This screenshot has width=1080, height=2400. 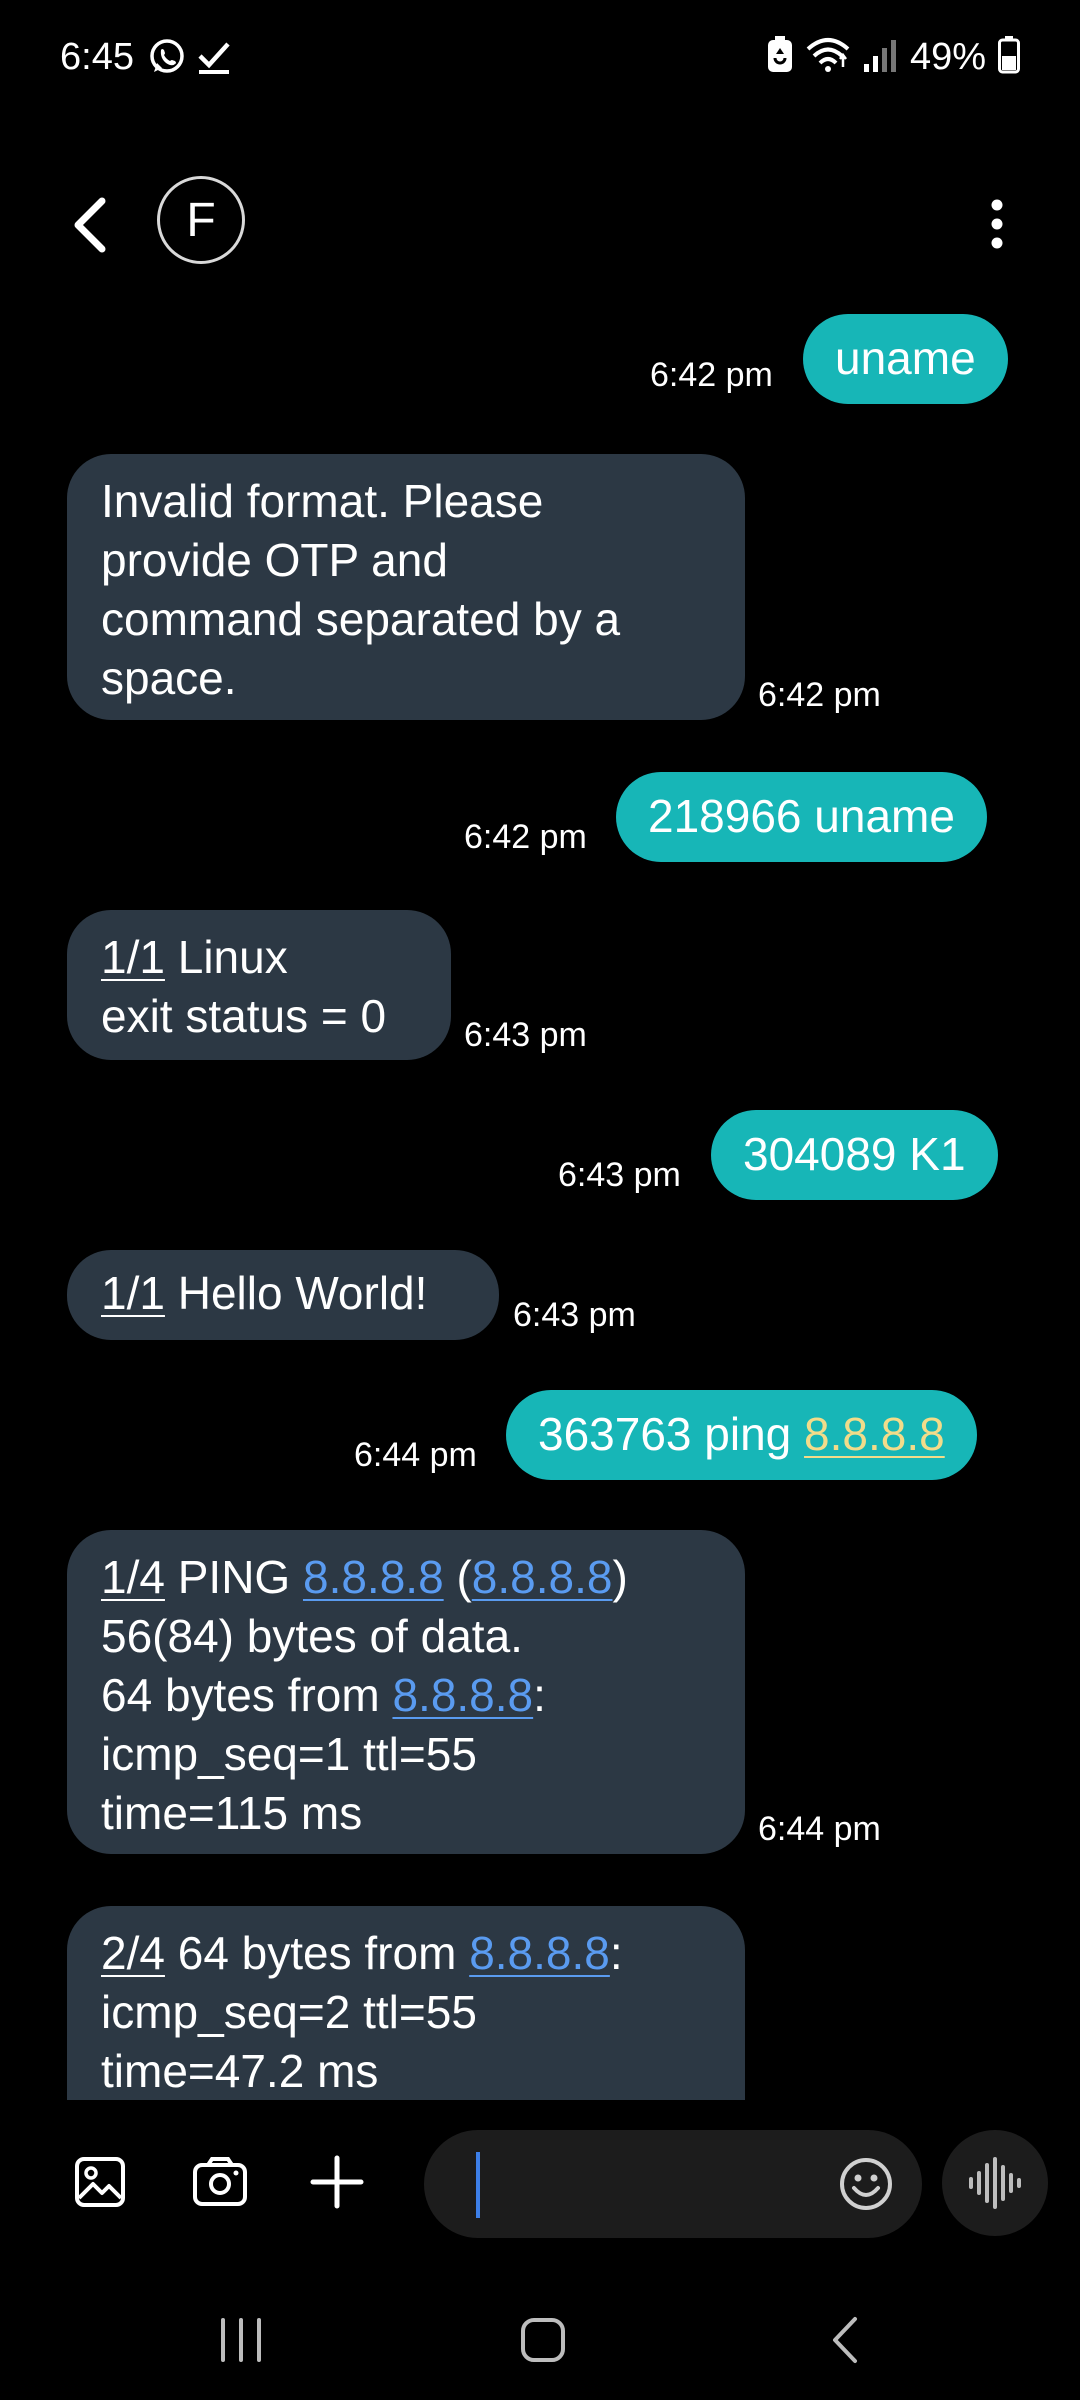 I want to click on more-options-button, so click(x=997, y=224).